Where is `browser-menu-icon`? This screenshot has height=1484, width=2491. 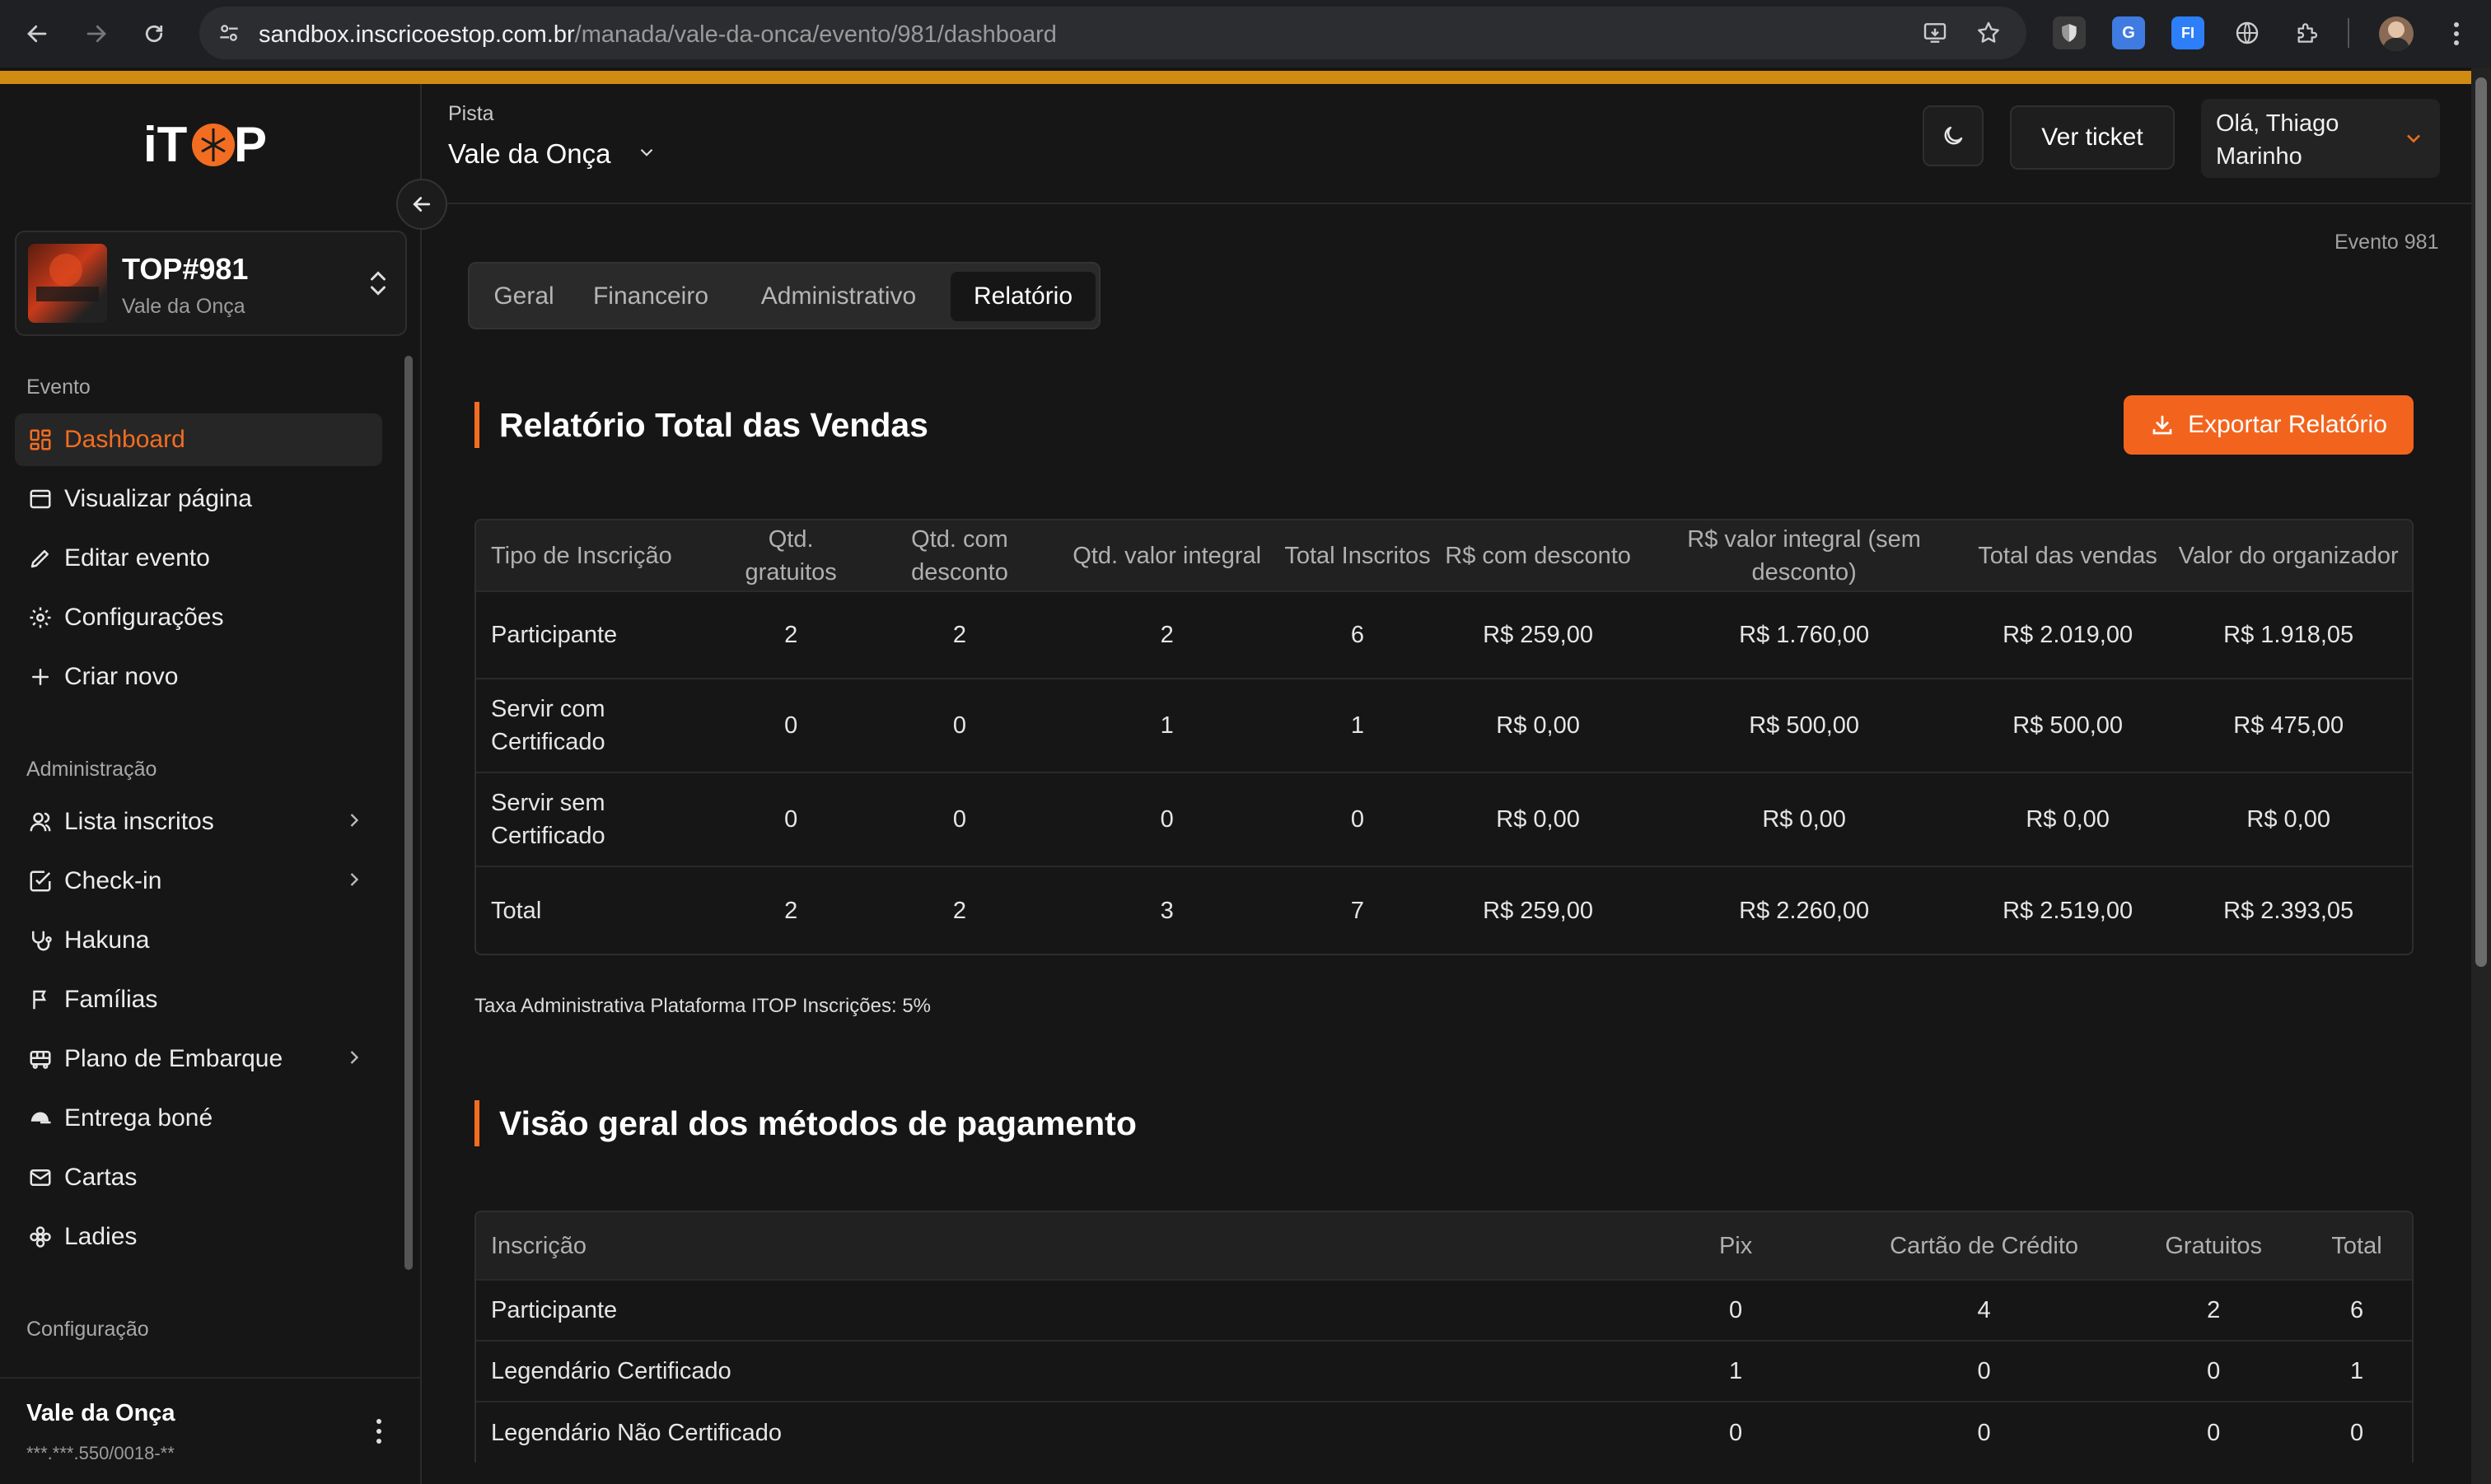 browser-menu-icon is located at coordinates (2456, 33).